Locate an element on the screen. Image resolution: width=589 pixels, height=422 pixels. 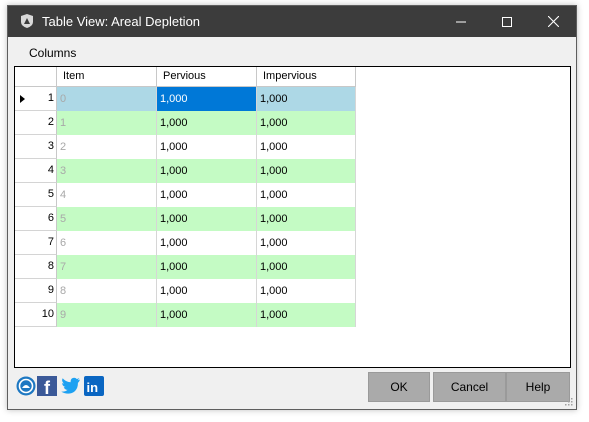
close-button is located at coordinates (553, 21).